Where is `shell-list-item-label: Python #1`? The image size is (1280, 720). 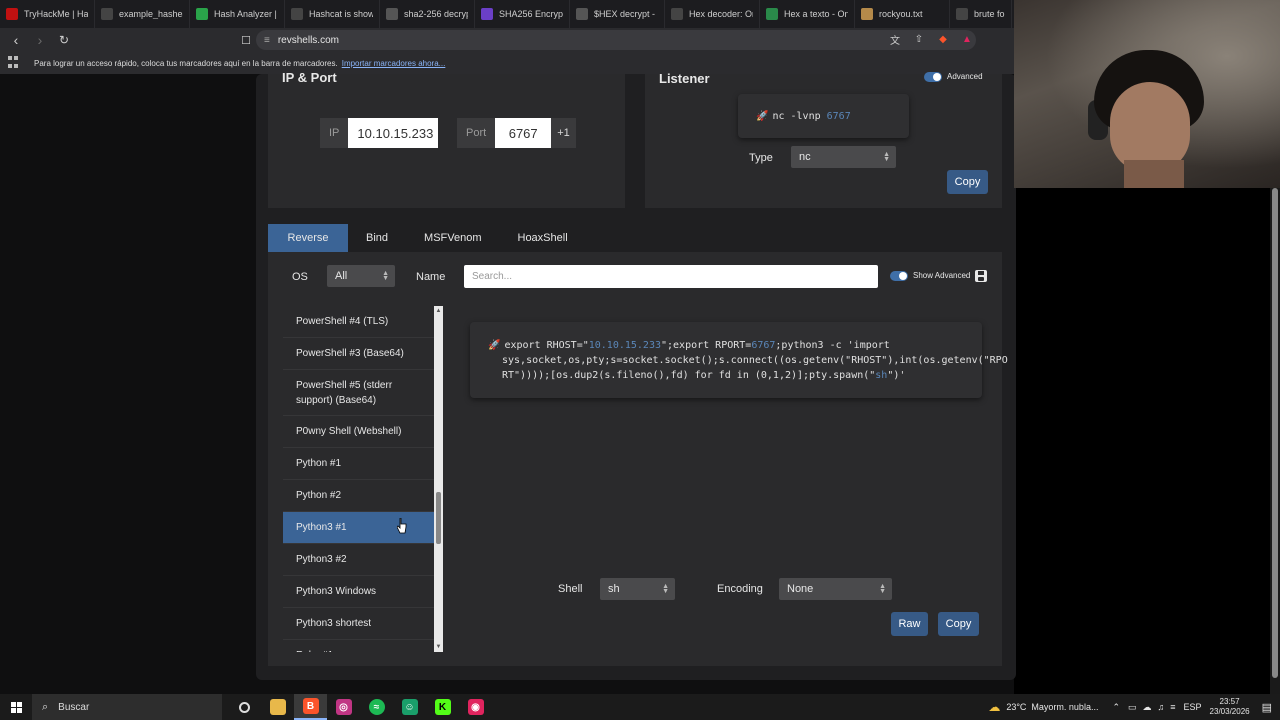 shell-list-item-label: Python #1 is located at coordinates (319, 463).